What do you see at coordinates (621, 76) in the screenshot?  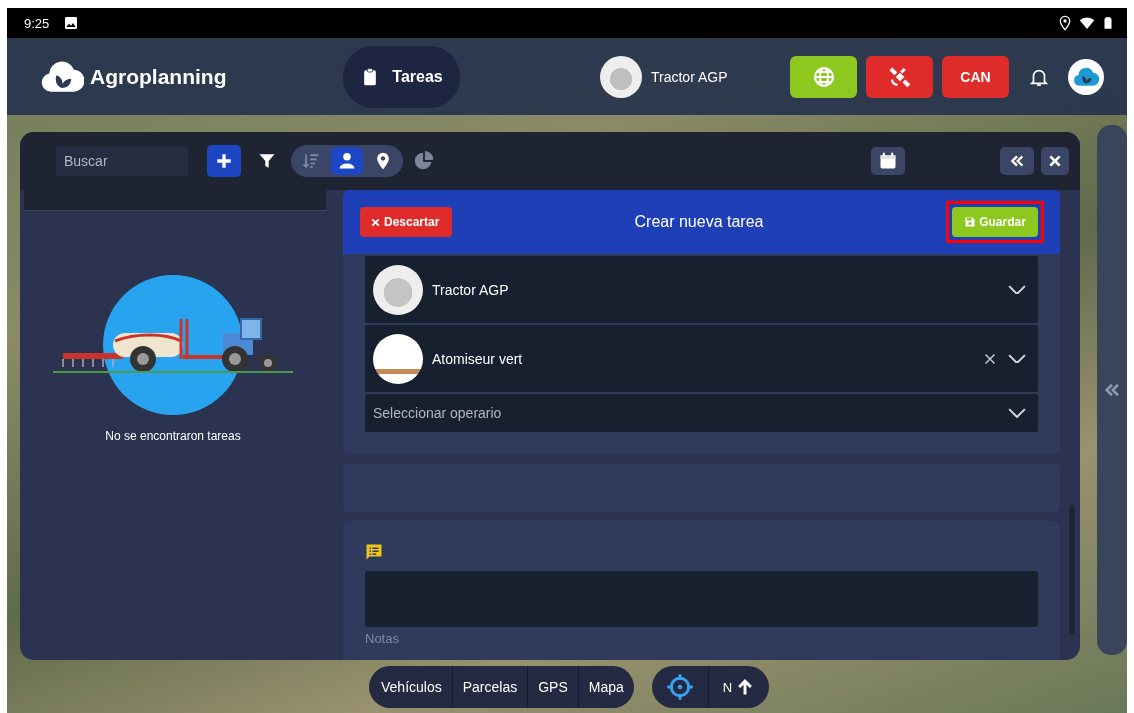 I see `vehicle-avatar` at bounding box center [621, 76].